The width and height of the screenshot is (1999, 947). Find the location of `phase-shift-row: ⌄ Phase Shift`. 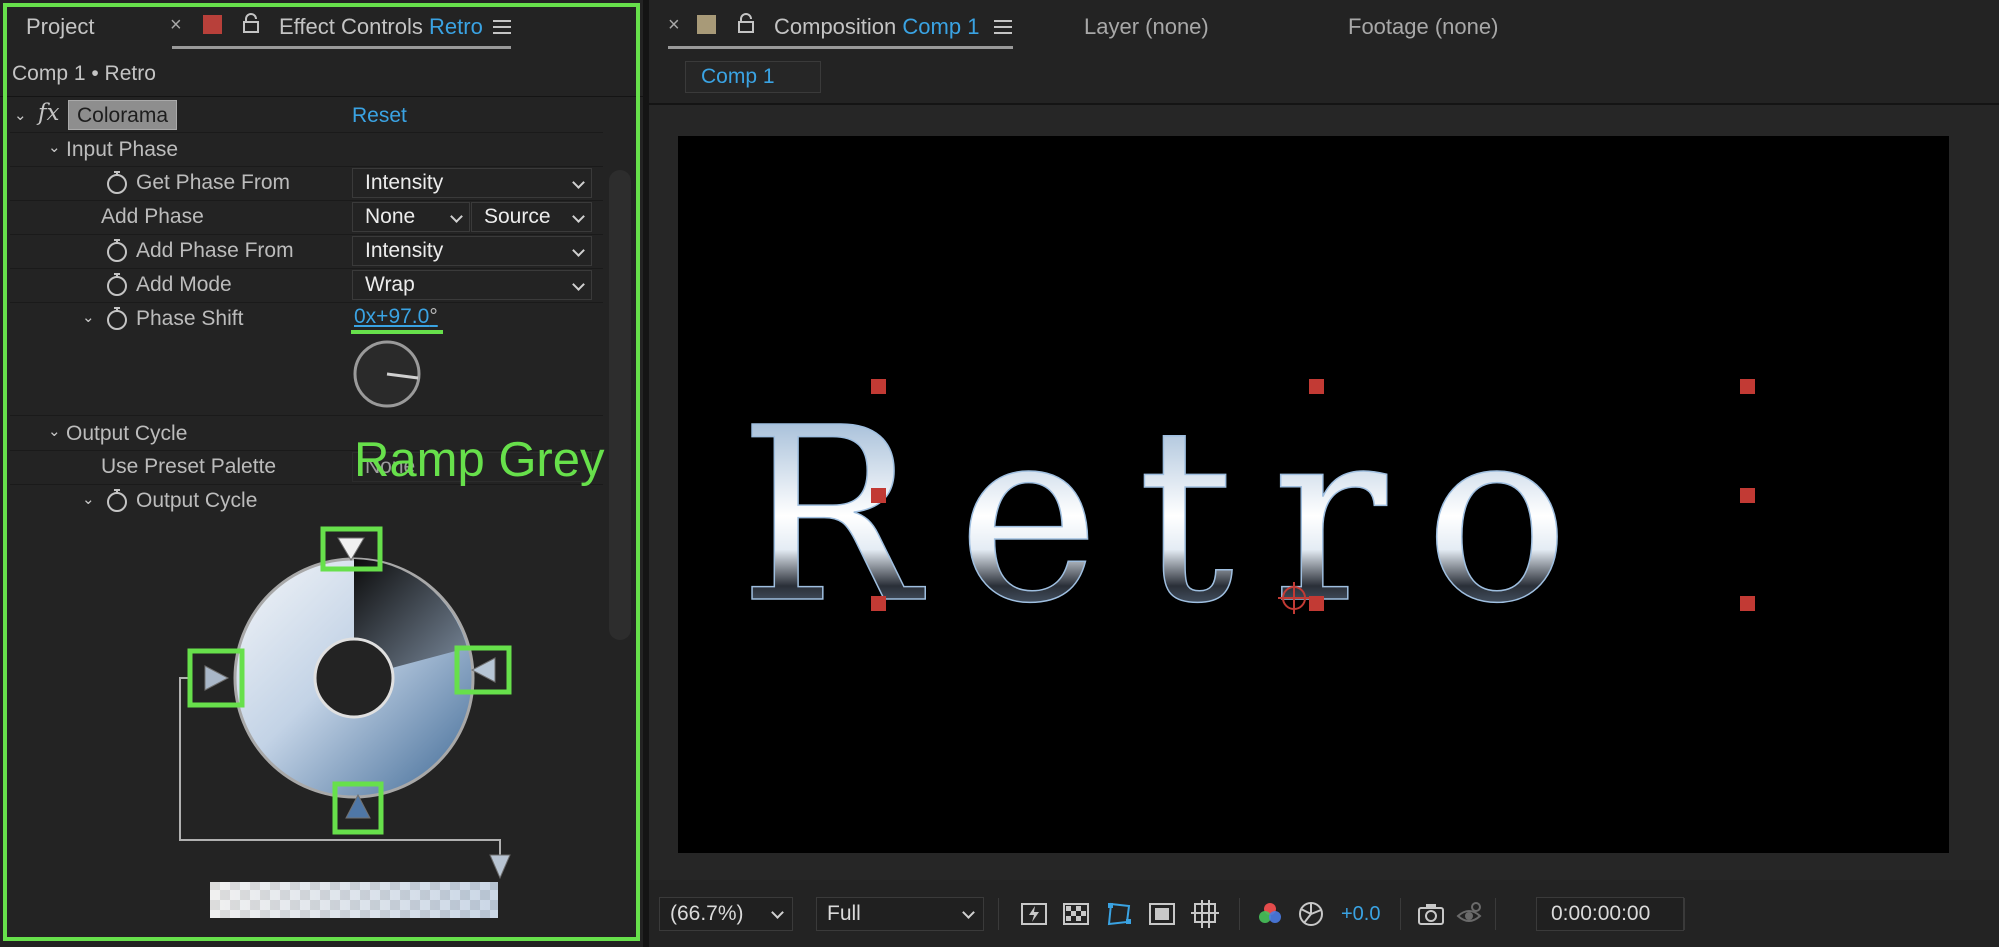

phase-shift-row: ⌄ Phase Shift is located at coordinates (306, 319).